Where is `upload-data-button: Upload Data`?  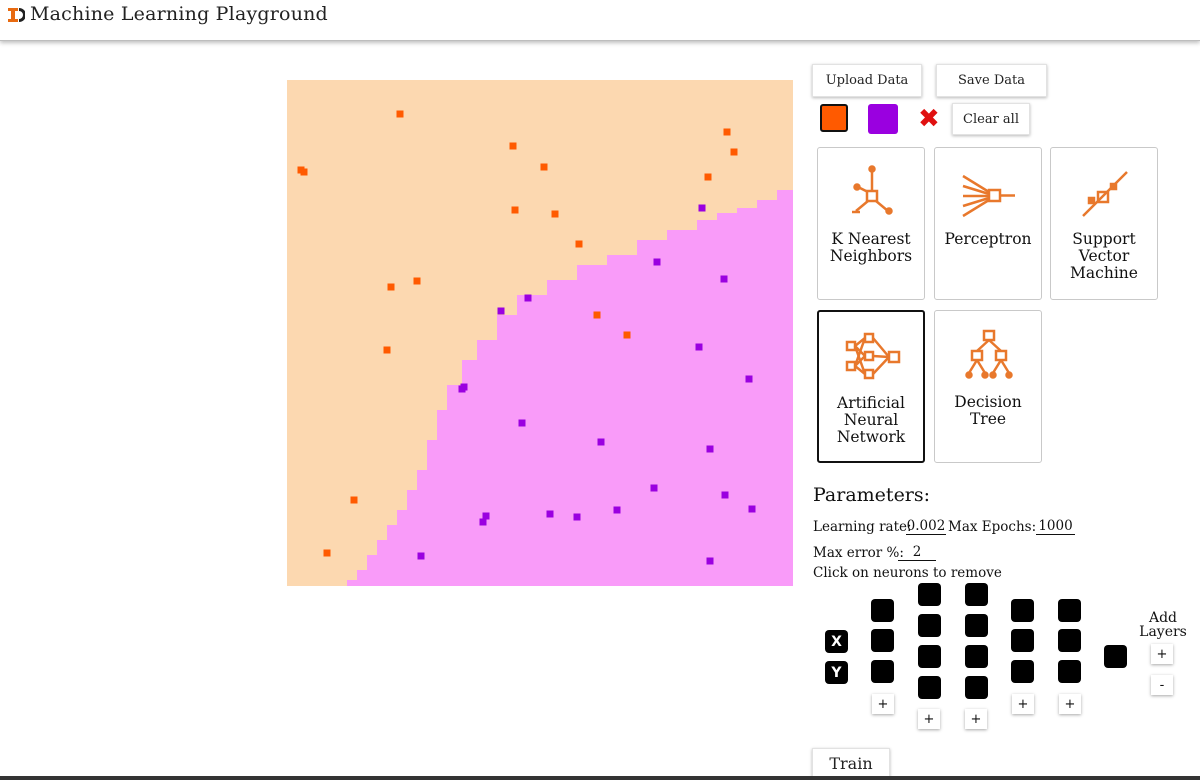 upload-data-button: Upload Data is located at coordinates (867, 80).